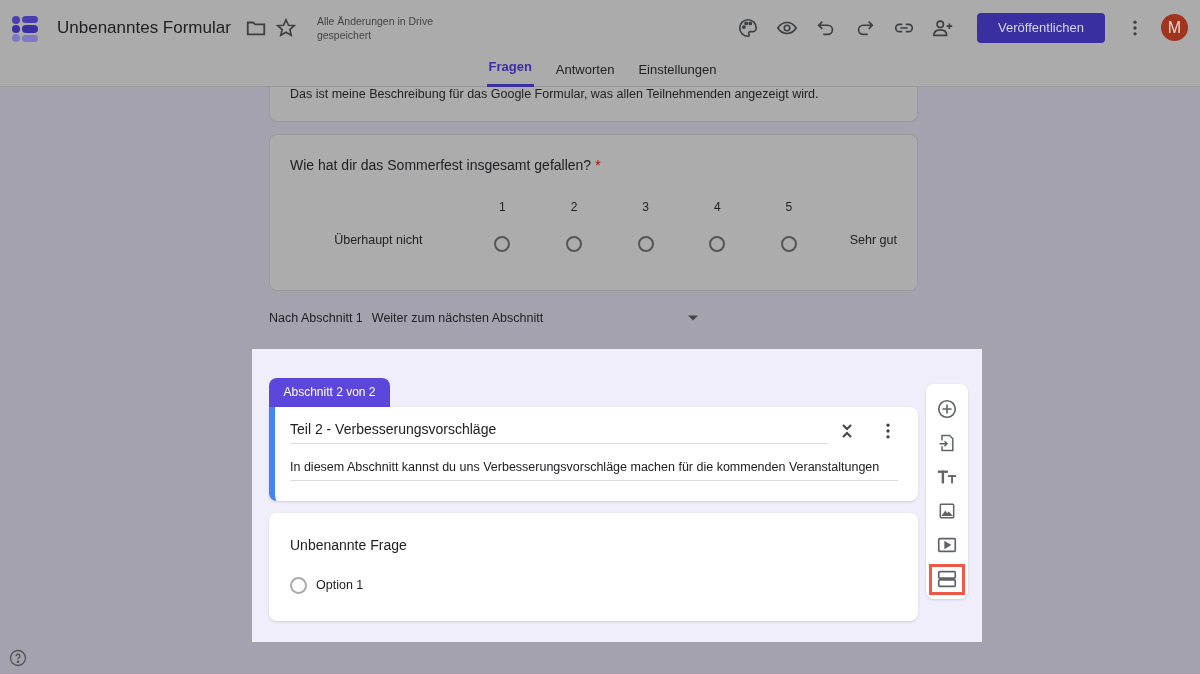  What do you see at coordinates (873, 241) in the screenshot?
I see `scale-high-label: Sehr gut` at bounding box center [873, 241].